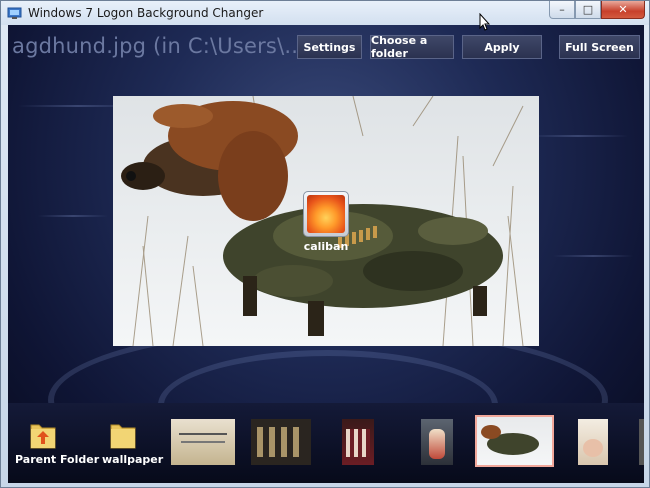 The image size is (650, 488). I want to click on settings-button: Settings, so click(329, 47).